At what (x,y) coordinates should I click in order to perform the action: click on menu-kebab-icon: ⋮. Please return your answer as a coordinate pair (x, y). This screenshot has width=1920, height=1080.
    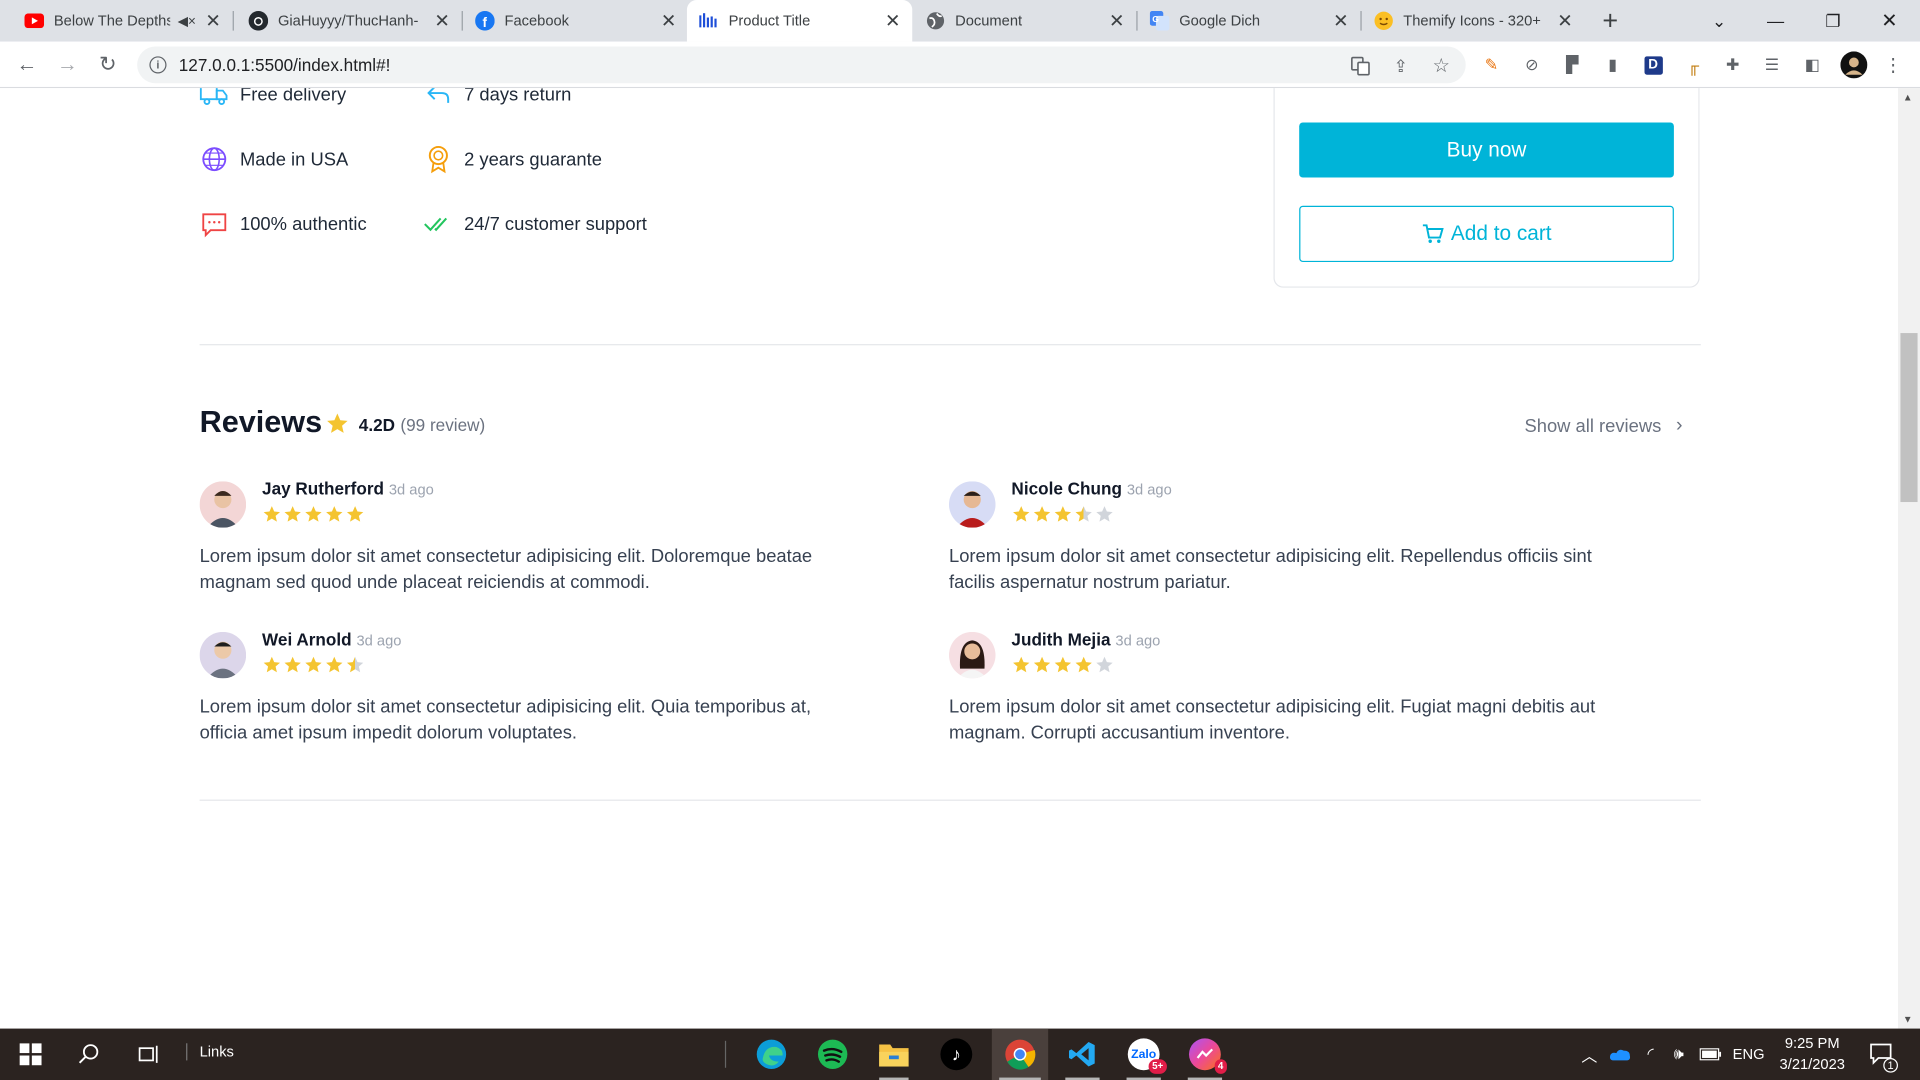
    Looking at the image, I should click on (1893, 65).